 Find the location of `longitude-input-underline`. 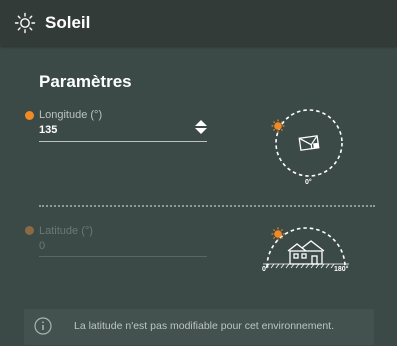

longitude-input-underline is located at coordinates (123, 141).